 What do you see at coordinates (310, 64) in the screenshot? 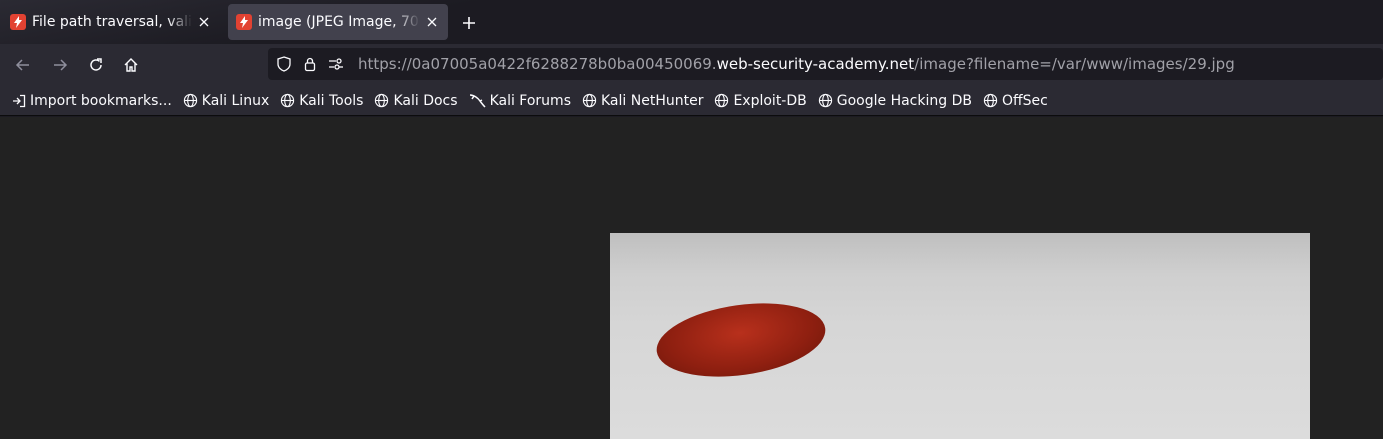
I see `lock-icon` at bounding box center [310, 64].